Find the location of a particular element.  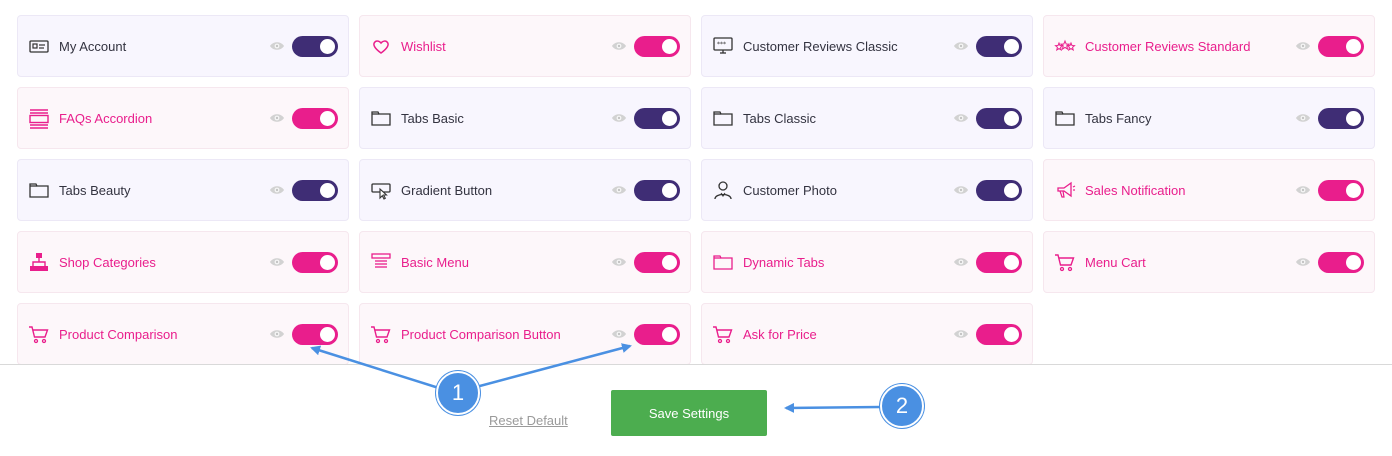

menu-icon is located at coordinates (381, 262).